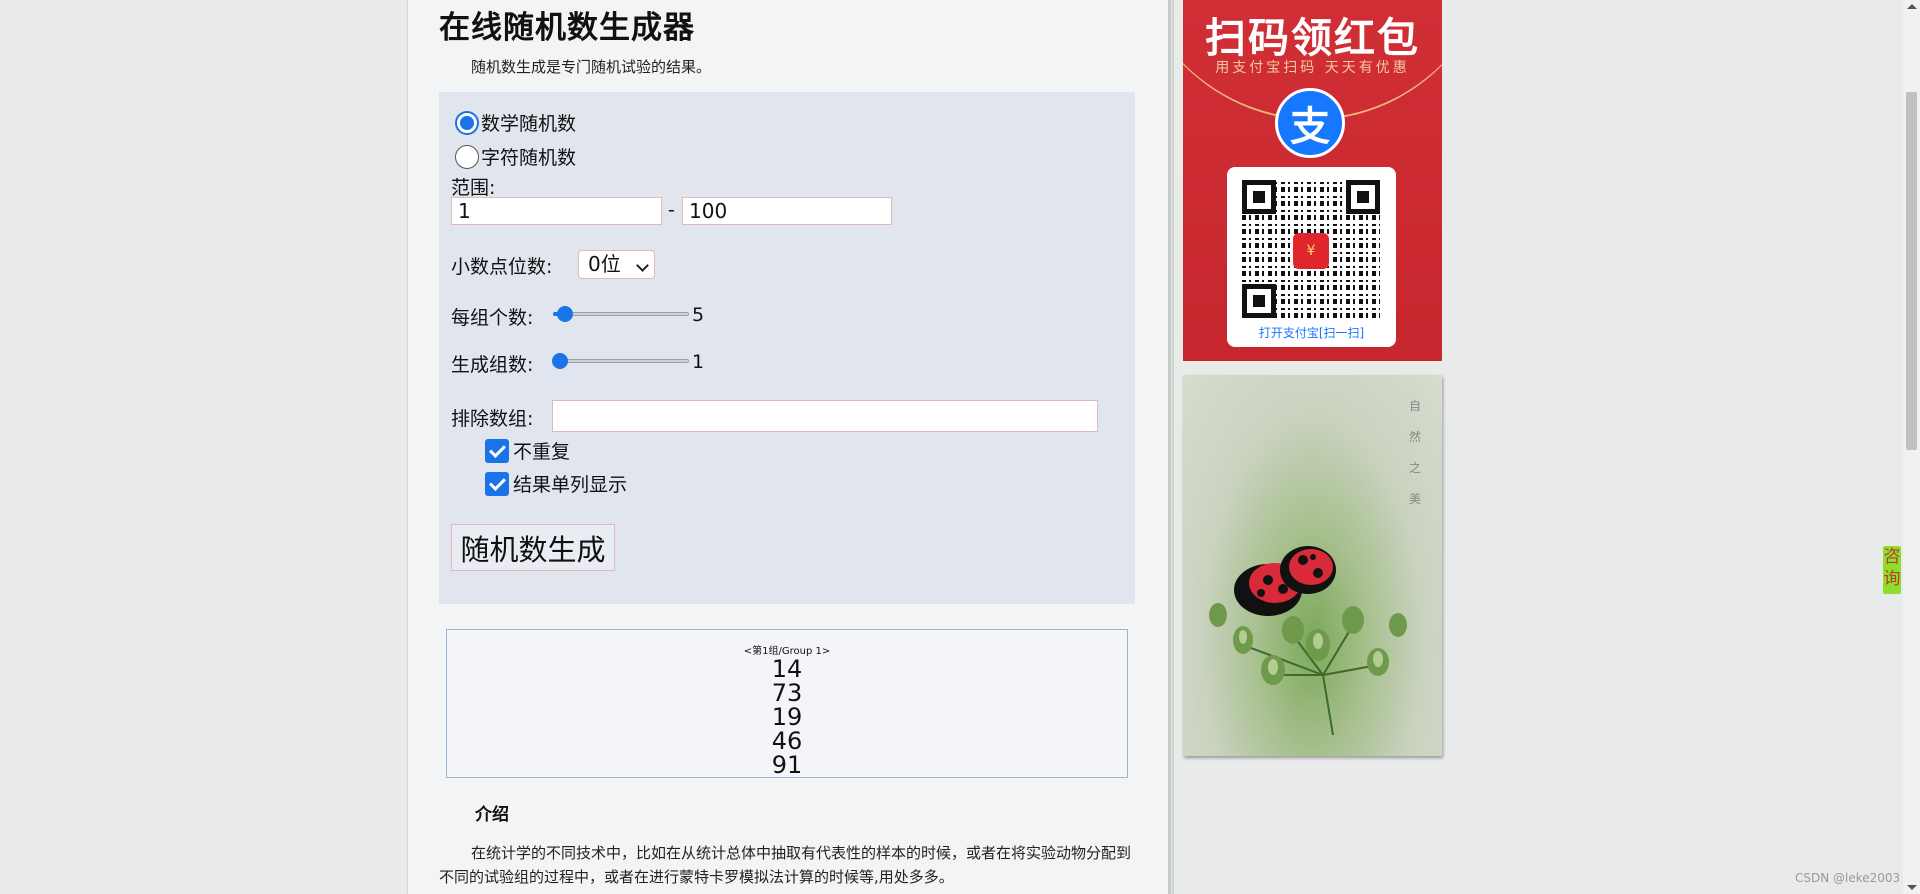  I want to click on consult-button: 咨询, so click(1892, 570).